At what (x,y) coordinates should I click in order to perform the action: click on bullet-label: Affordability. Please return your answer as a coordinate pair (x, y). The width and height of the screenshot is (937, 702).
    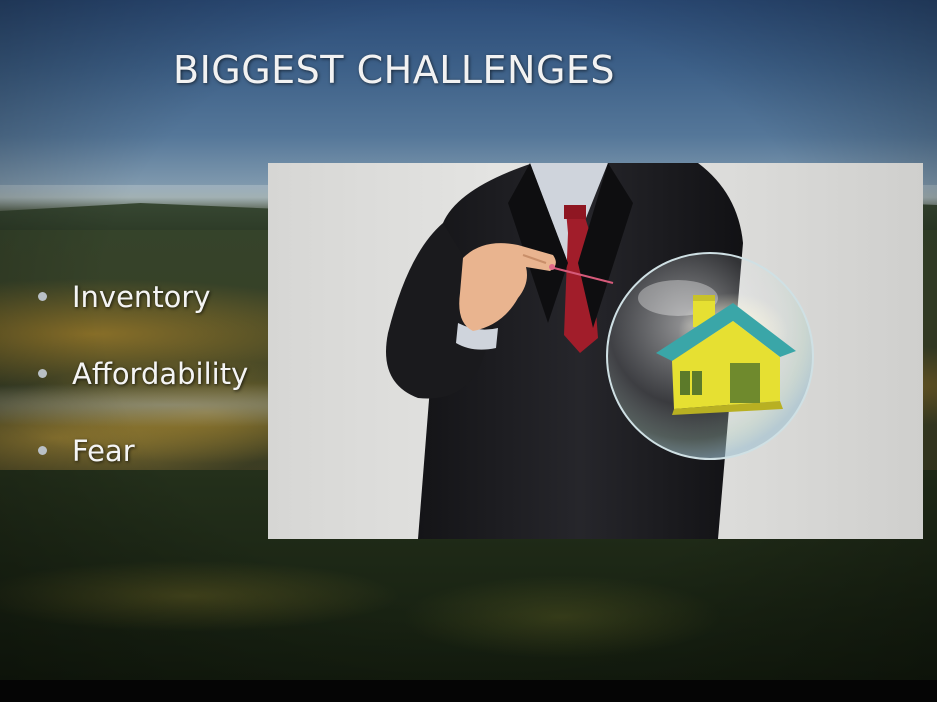
    Looking at the image, I should click on (160, 374).